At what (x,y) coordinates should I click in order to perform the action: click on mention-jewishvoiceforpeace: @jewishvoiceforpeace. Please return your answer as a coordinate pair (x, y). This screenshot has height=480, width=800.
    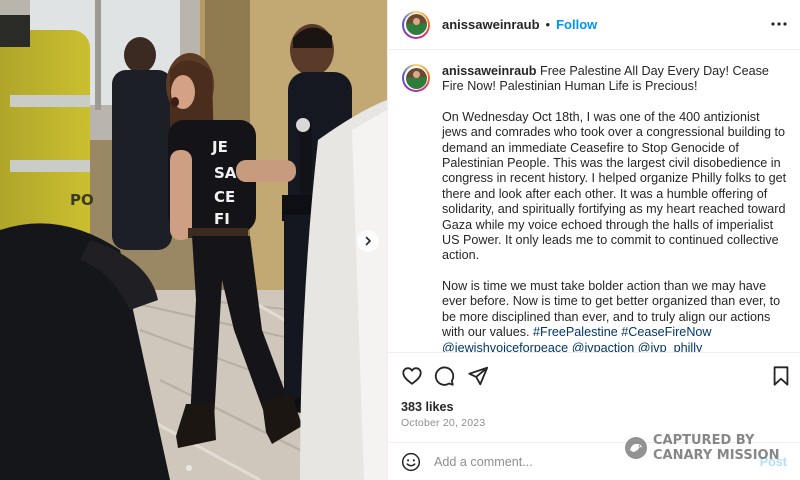
    Looking at the image, I should click on (505, 347).